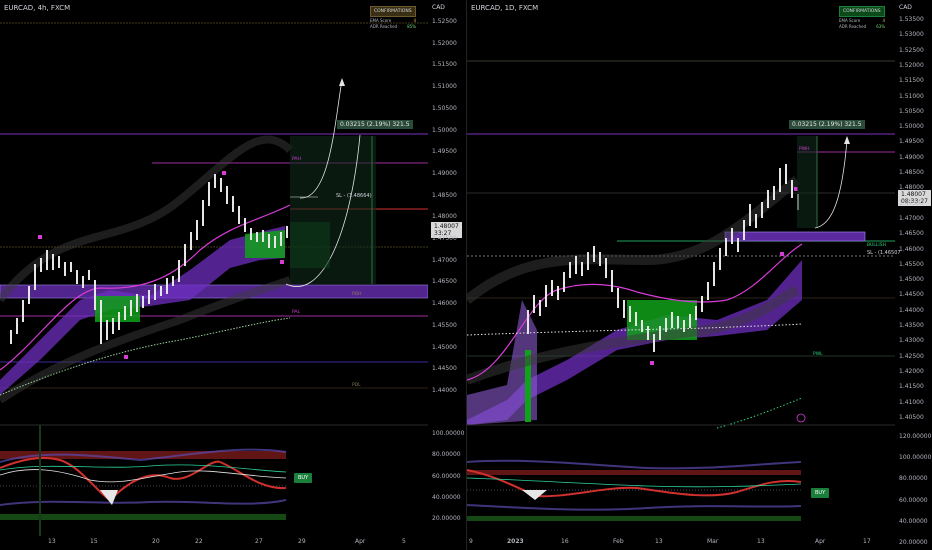 This screenshot has width=932, height=550. Describe the element at coordinates (862, 17) in the screenshot. I see `right-confirmations-panel: CONFIRMATIONS EMA Score 4 ADR Reached 63%` at that location.